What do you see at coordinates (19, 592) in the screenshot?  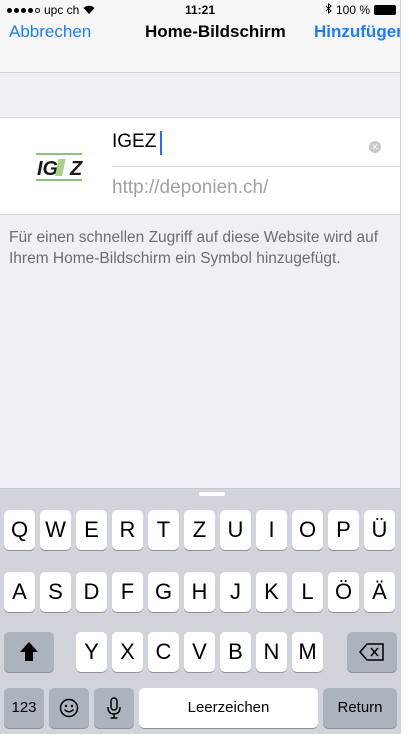 I see `key-a: A` at bounding box center [19, 592].